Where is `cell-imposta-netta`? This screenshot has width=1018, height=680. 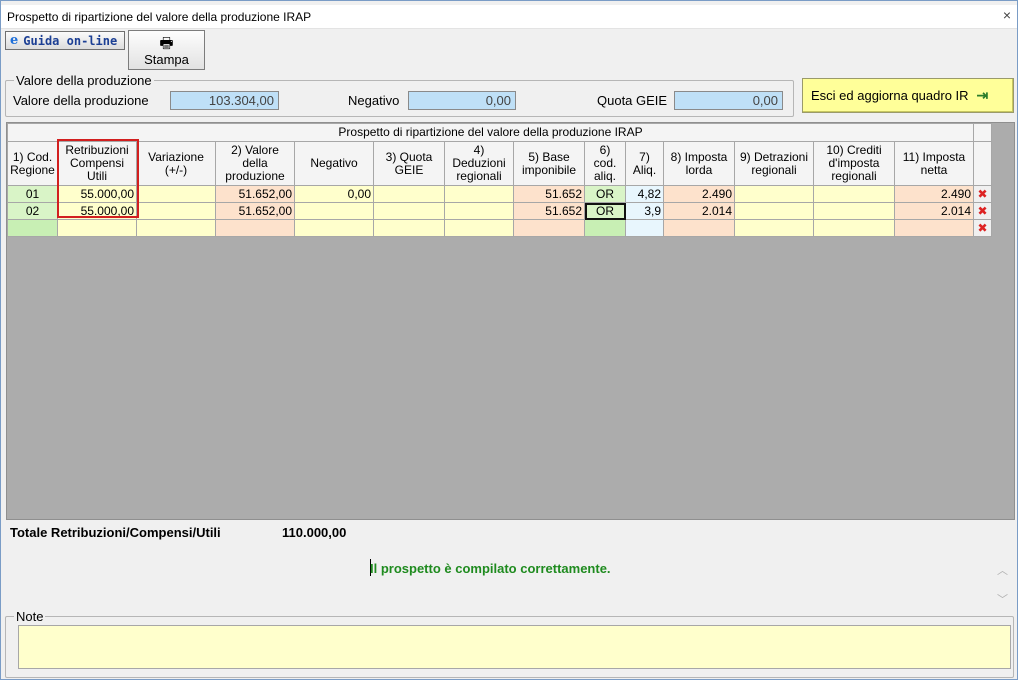 cell-imposta-netta is located at coordinates (934, 228).